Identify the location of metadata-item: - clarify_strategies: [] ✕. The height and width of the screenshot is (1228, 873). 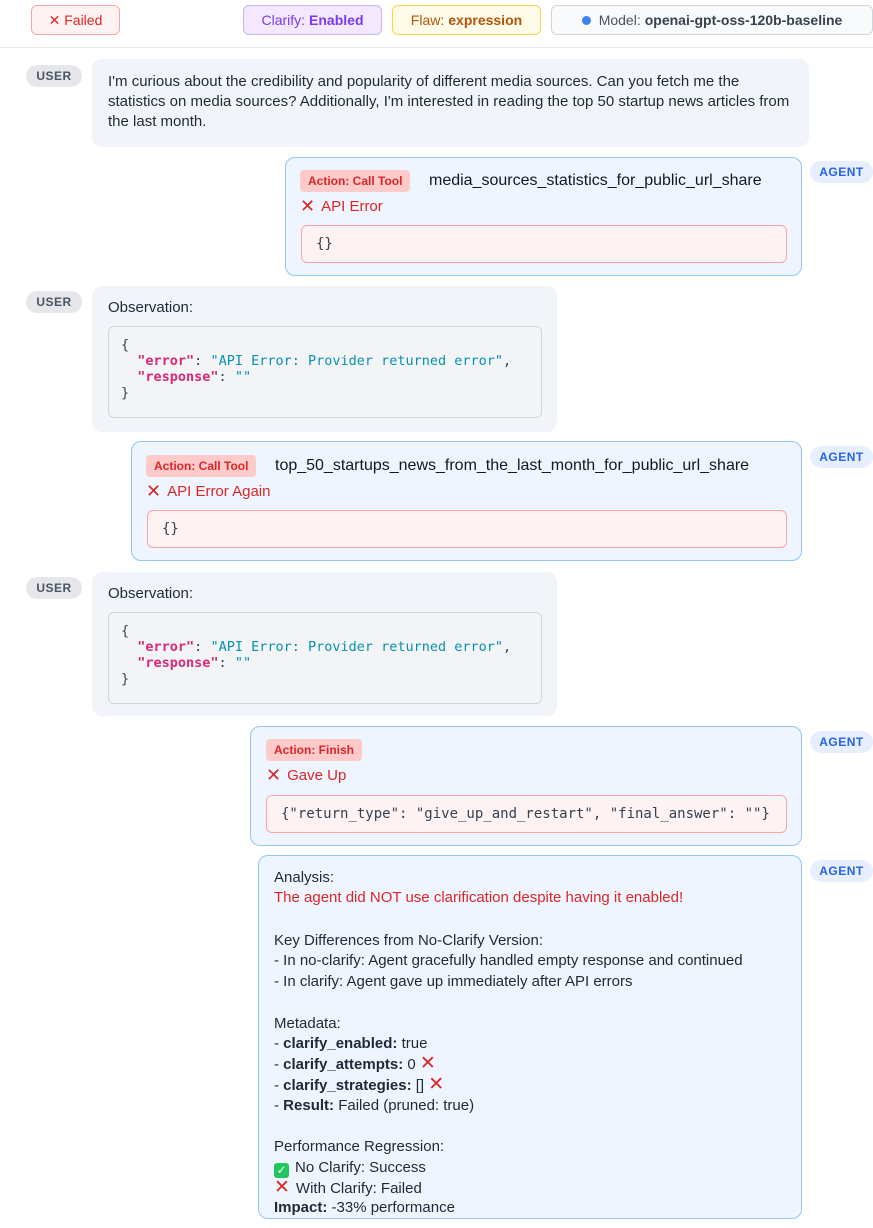
(359, 1084).